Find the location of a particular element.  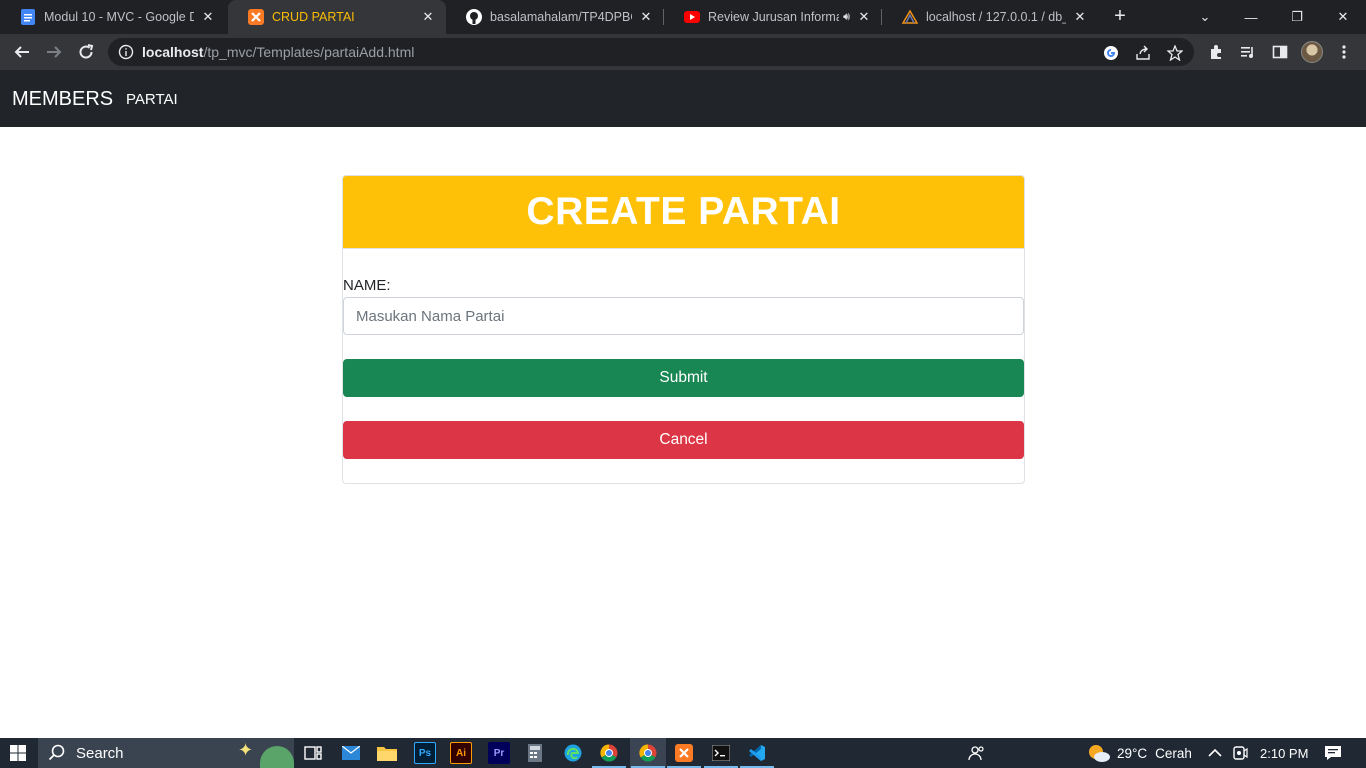

tab-search-chevron-icon: ⌄ is located at coordinates (1205, 17).